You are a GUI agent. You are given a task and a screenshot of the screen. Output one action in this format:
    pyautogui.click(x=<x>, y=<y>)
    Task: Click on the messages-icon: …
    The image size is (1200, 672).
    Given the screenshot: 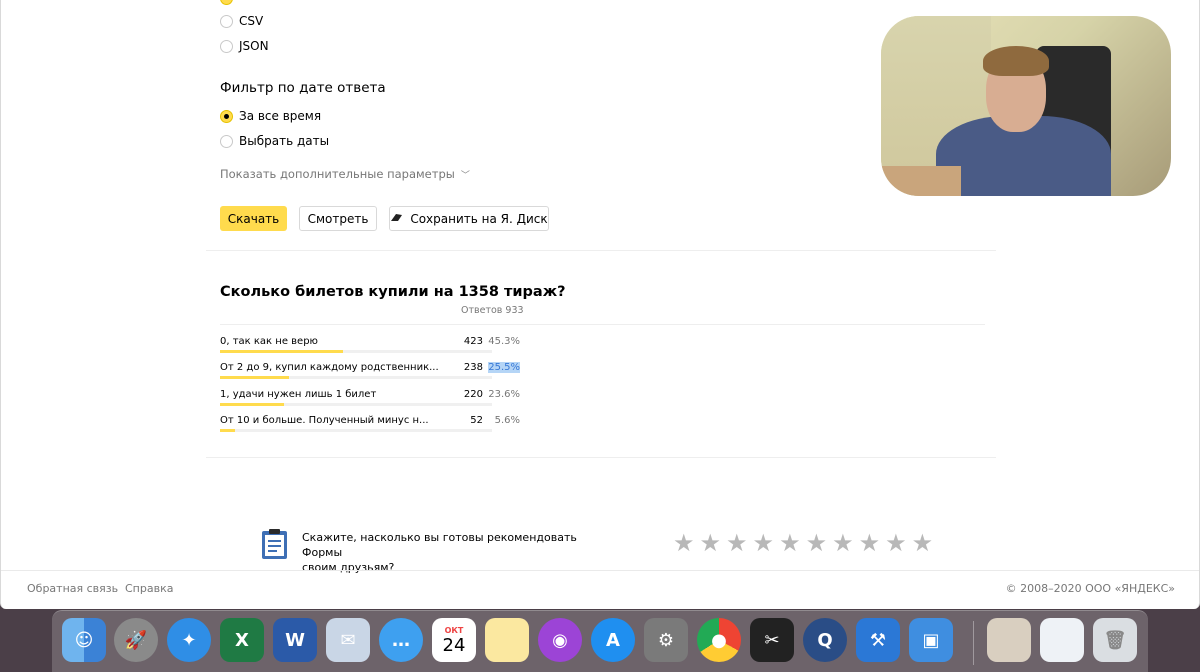 What is the action you would take?
    pyautogui.click(x=401, y=640)
    